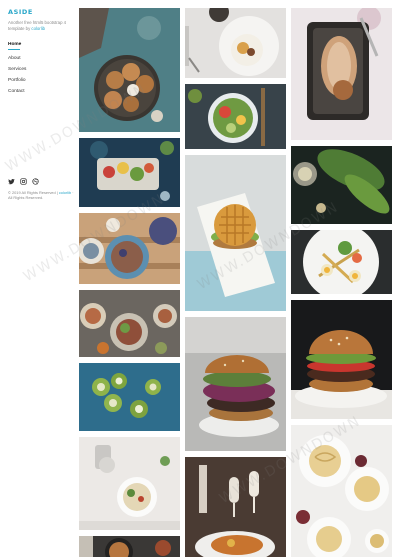 The height and width of the screenshot is (557, 400). I want to click on gallery-photo-cucumber-rolls, so click(129, 397).